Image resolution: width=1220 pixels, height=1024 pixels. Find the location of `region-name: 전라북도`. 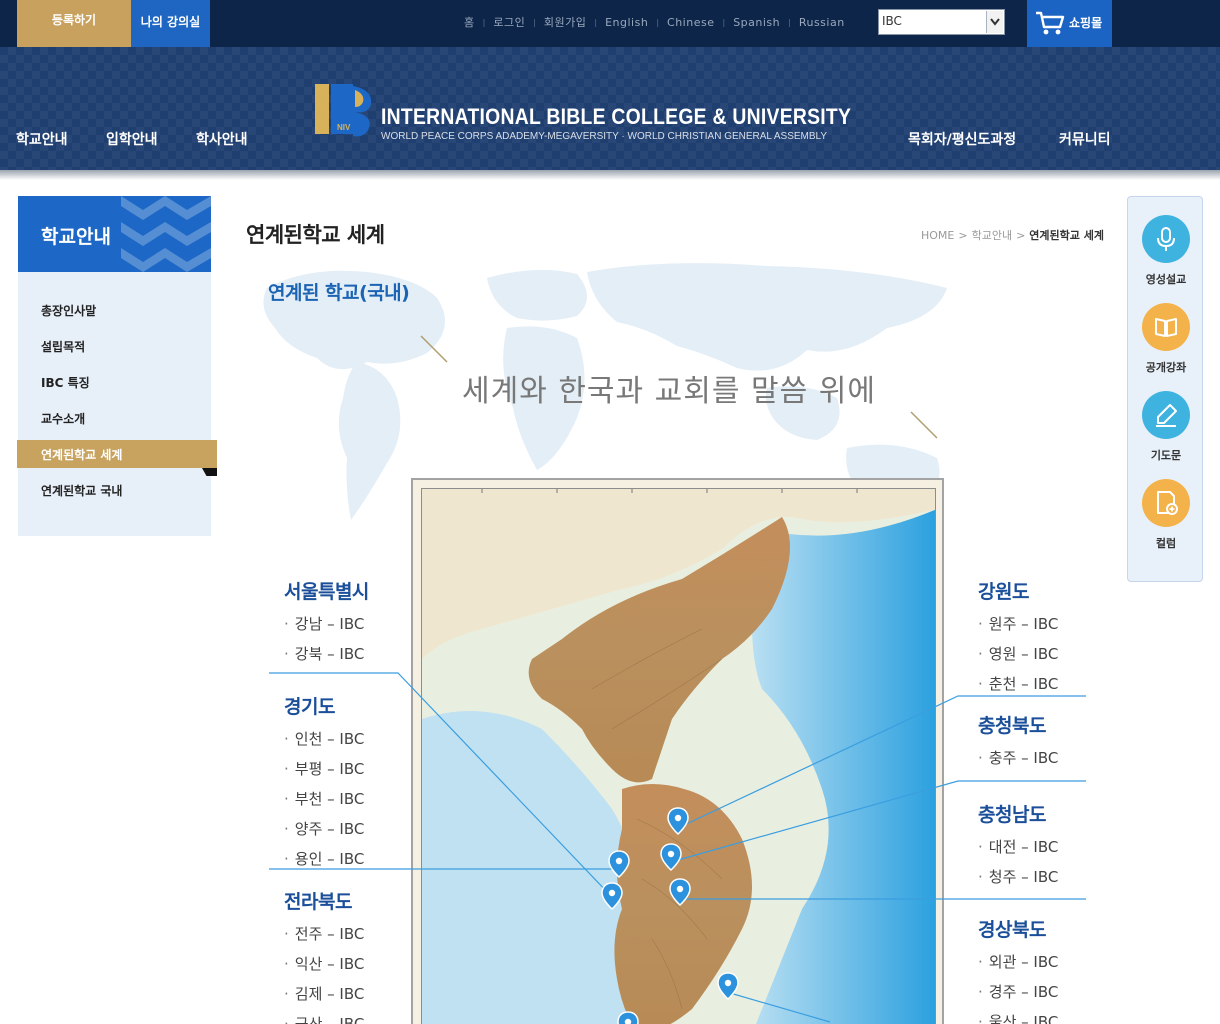

region-name: 전라북도 is located at coordinates (318, 902).